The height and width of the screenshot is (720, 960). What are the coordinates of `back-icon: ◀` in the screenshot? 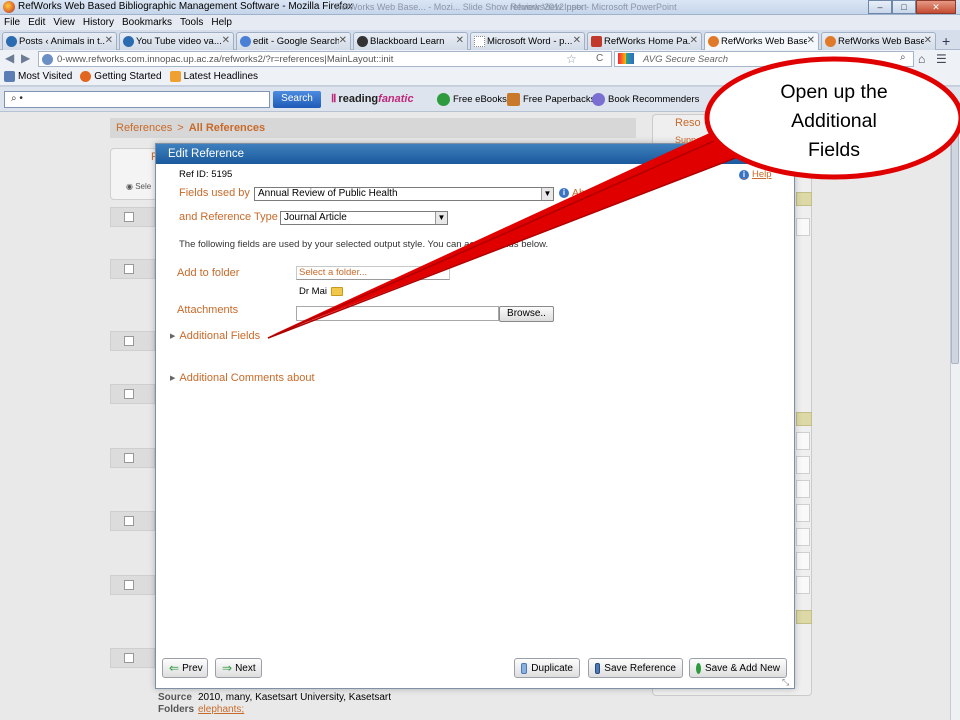 It's located at (9, 58).